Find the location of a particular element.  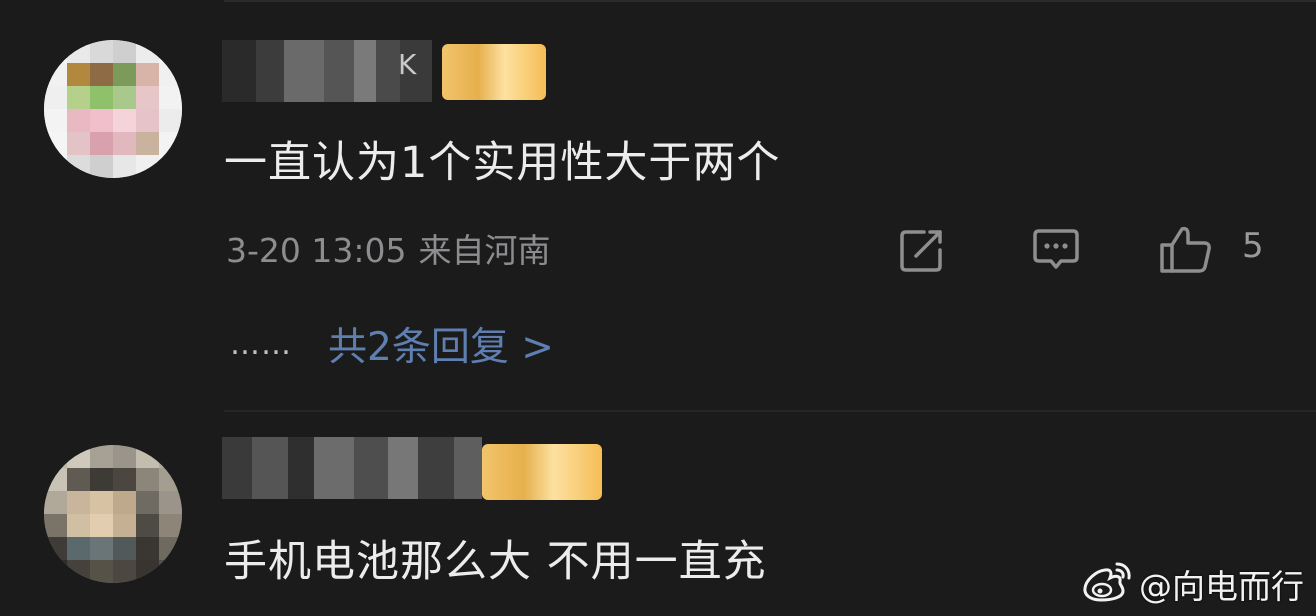

weibo-logo-icon is located at coordinates (1107, 584).